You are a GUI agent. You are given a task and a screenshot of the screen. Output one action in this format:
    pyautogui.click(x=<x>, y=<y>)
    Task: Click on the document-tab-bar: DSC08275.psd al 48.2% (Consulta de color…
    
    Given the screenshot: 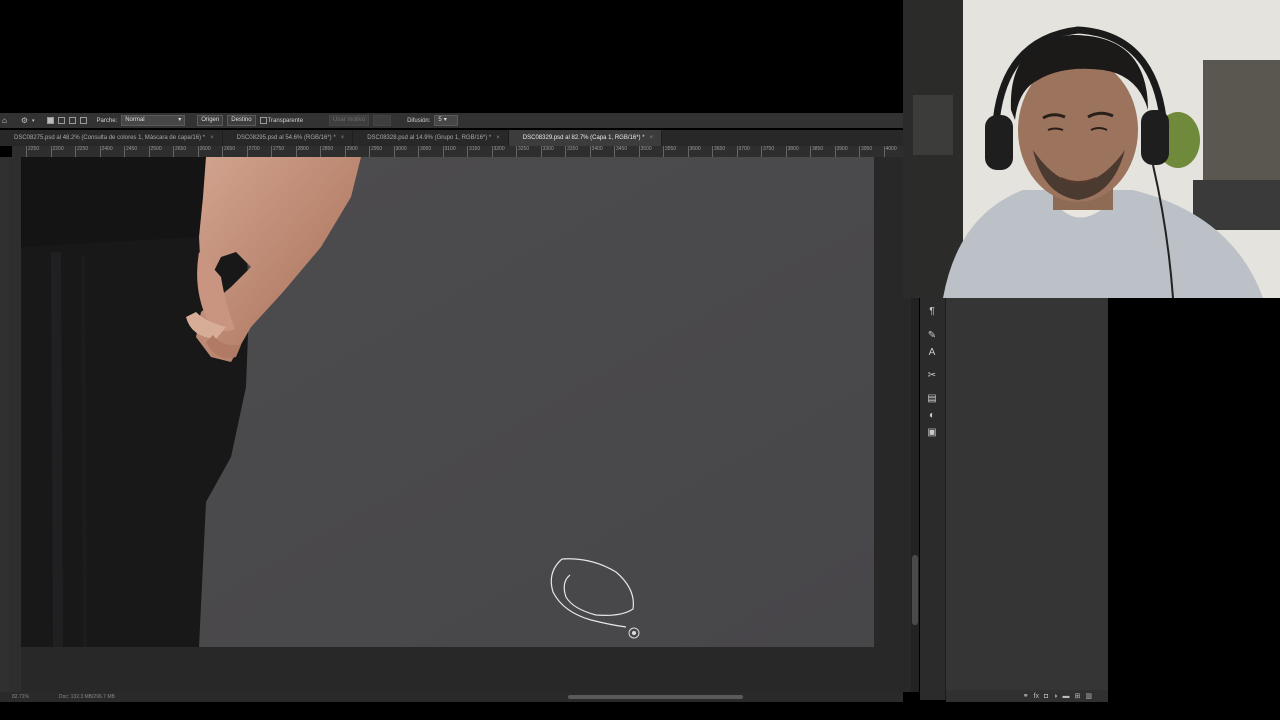 What is the action you would take?
    pyautogui.click(x=451, y=138)
    